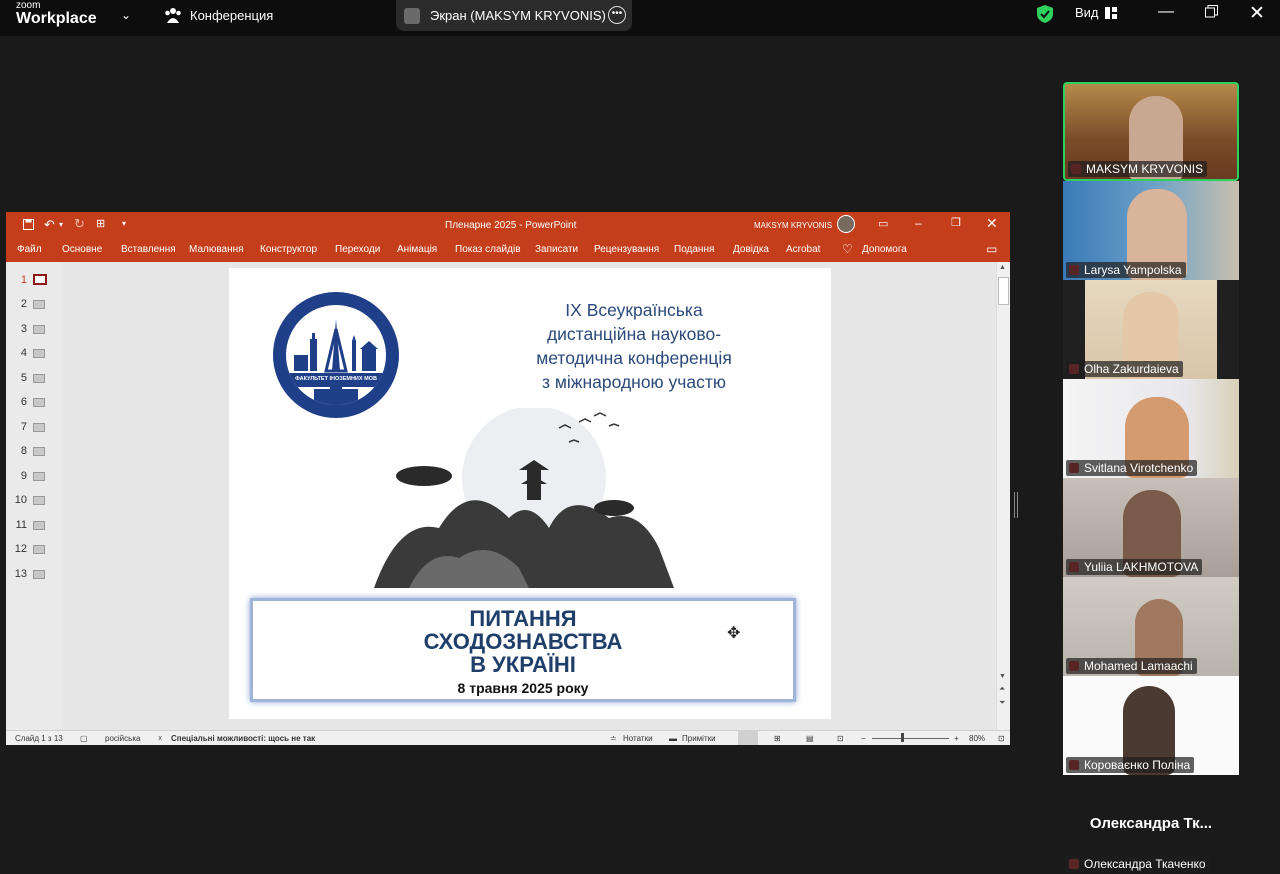  Describe the element at coordinates (1001, 738) in the screenshot. I see `fit-slide-icon: ⊡` at that location.